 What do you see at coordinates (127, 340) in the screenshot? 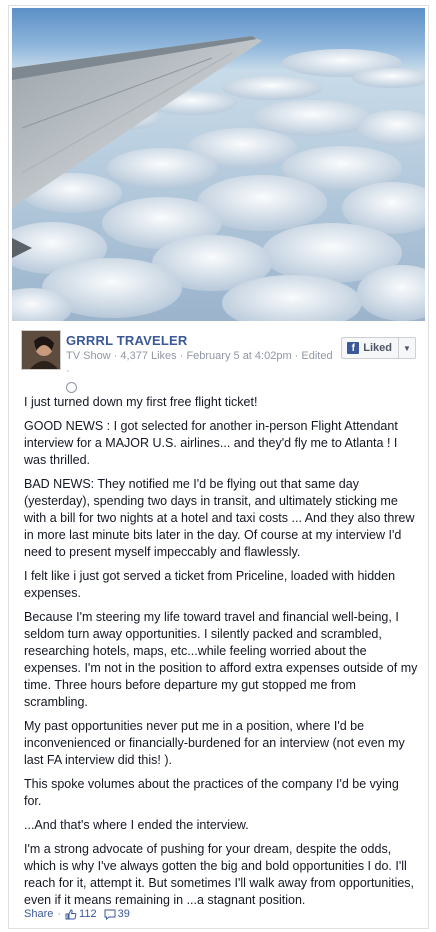
I see `page-name-link: GRRRL TRAVELER` at bounding box center [127, 340].